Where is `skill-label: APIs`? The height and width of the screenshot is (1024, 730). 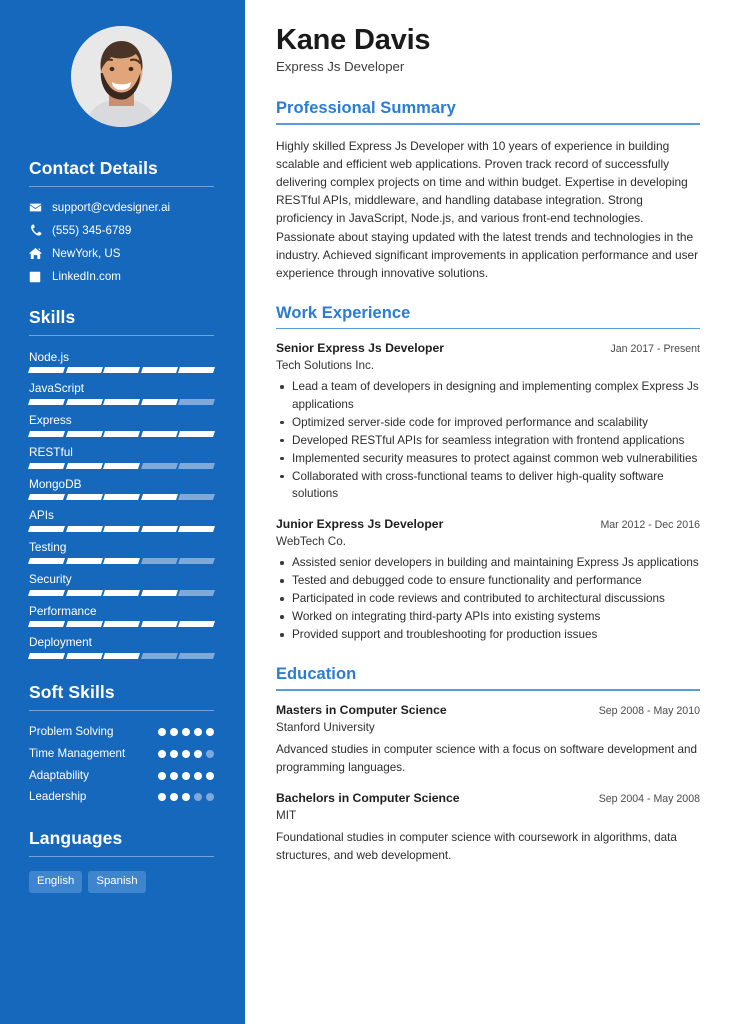 skill-label: APIs is located at coordinates (41, 515).